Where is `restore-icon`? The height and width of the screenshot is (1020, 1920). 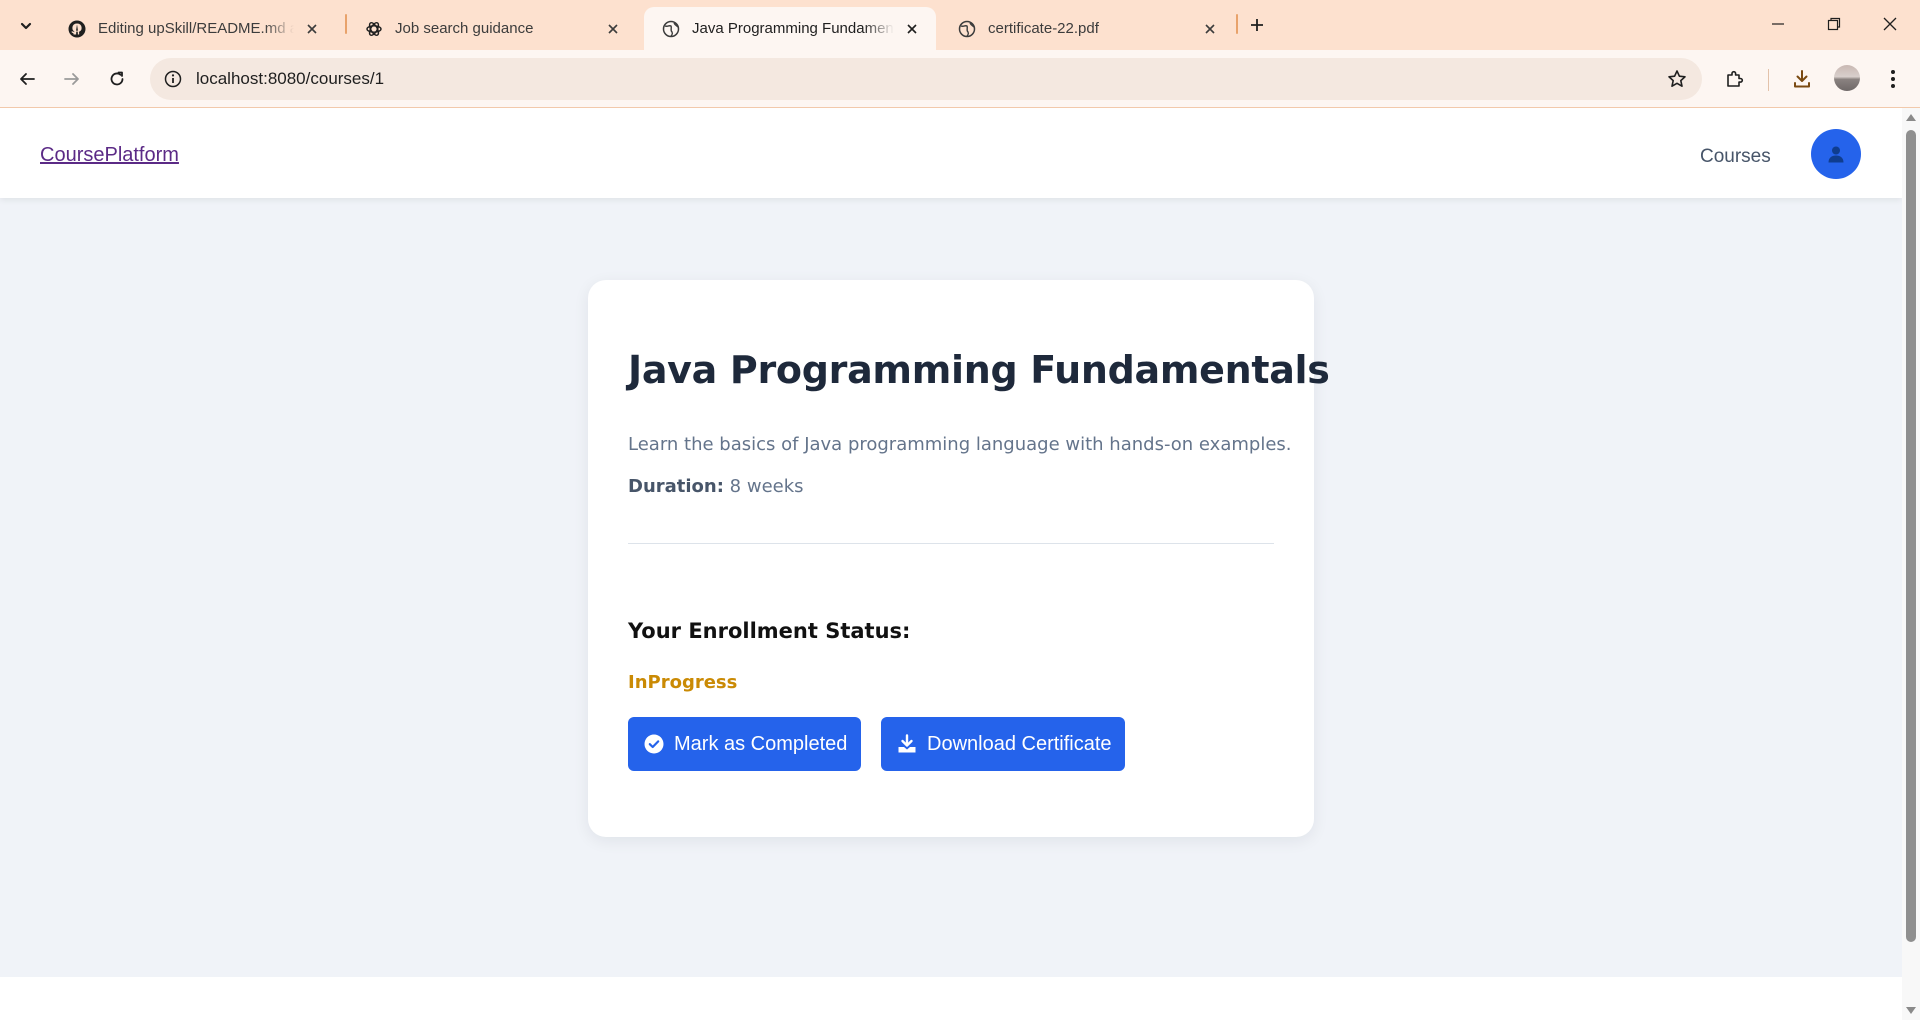
restore-icon is located at coordinates (1834, 24).